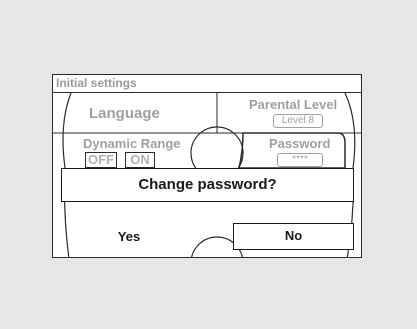 The image size is (417, 329). What do you see at coordinates (129, 236) in the screenshot?
I see `yes-button: Yes` at bounding box center [129, 236].